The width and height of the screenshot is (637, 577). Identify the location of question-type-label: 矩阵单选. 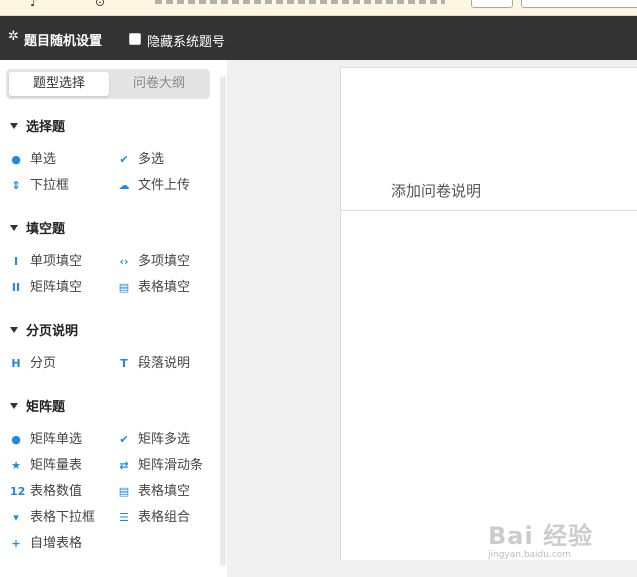
(56, 439).